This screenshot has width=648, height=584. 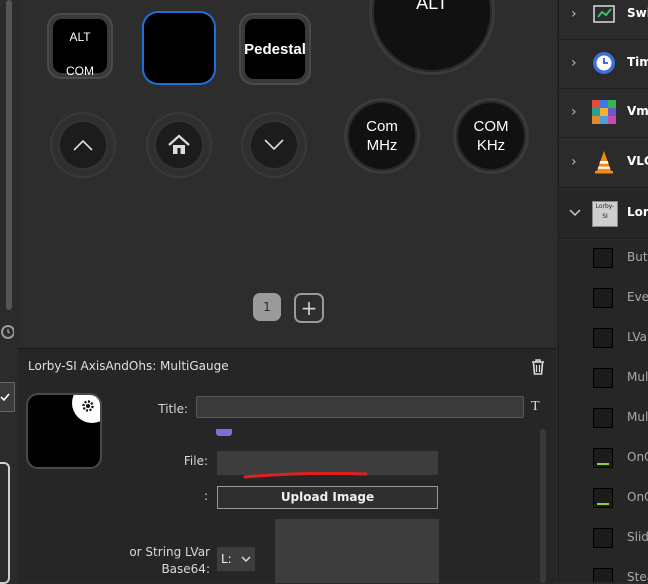 What do you see at coordinates (80, 37) in the screenshot?
I see `key-alt-com-line1: ALT` at bounding box center [80, 37].